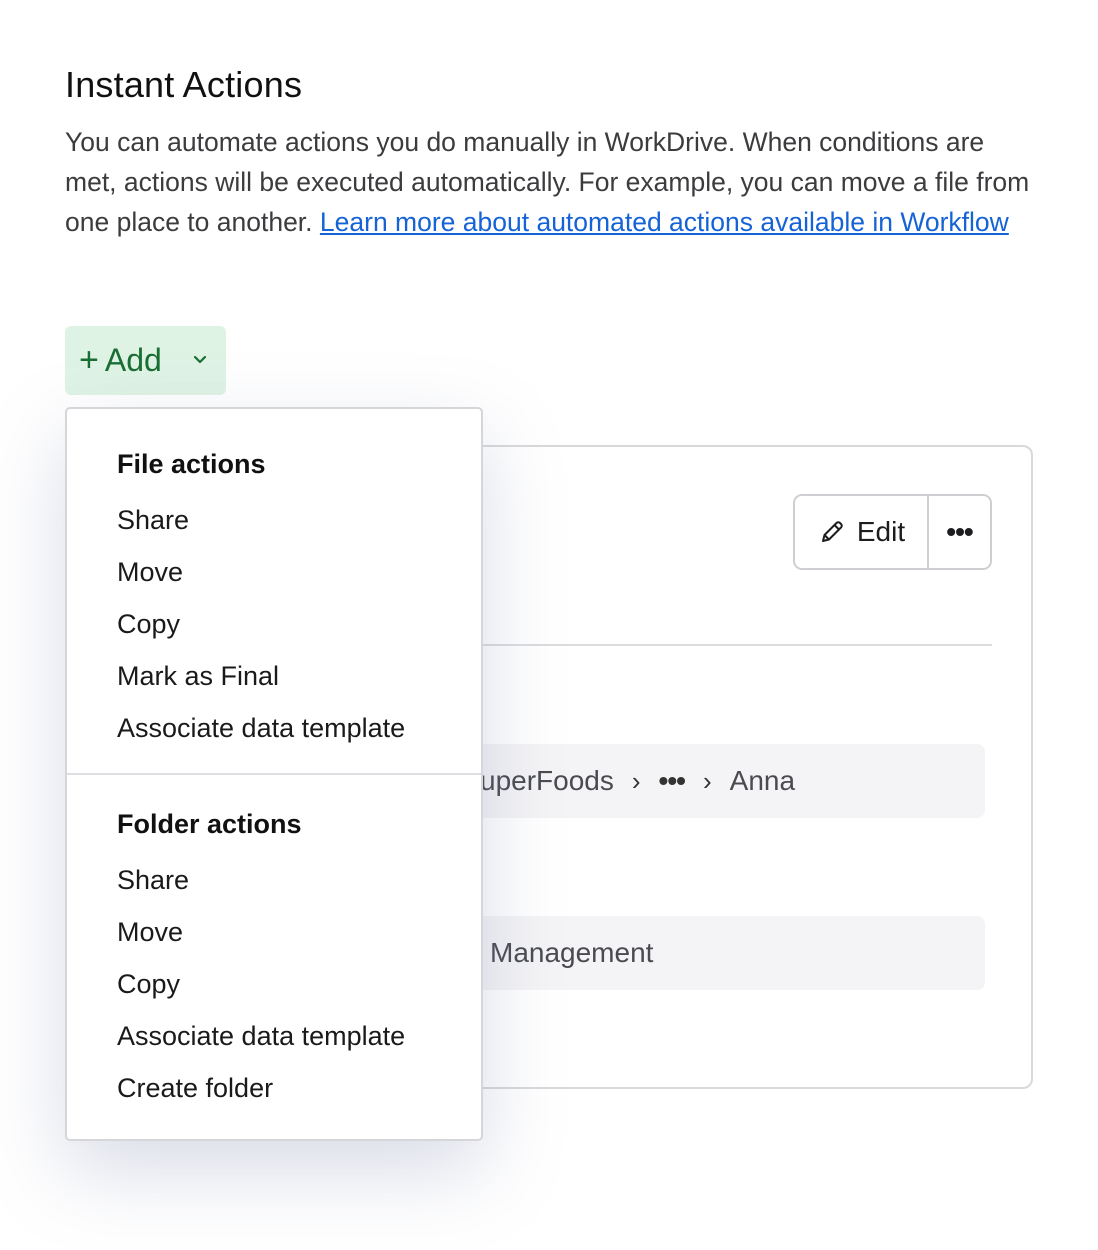  What do you see at coordinates (547, 780) in the screenshot?
I see `path-segment-first: uperFoods` at bounding box center [547, 780].